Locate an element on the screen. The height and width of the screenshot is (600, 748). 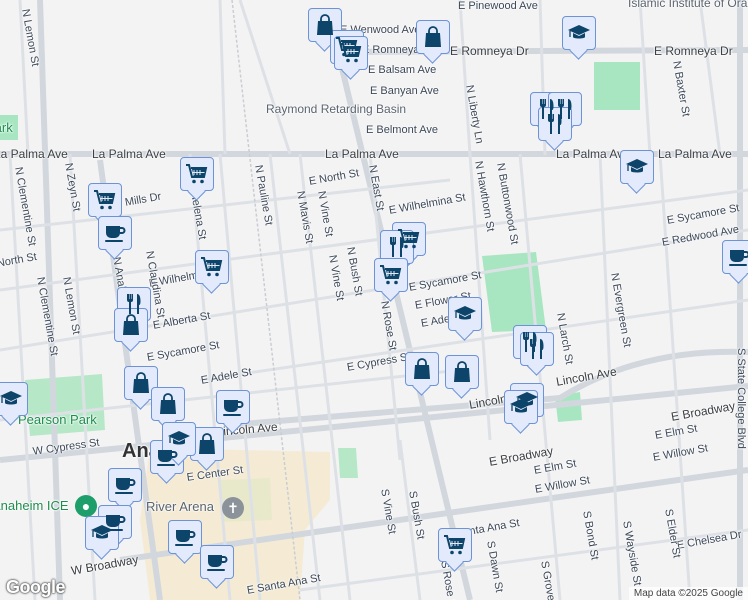
google-logo: Google is located at coordinates (36, 587).